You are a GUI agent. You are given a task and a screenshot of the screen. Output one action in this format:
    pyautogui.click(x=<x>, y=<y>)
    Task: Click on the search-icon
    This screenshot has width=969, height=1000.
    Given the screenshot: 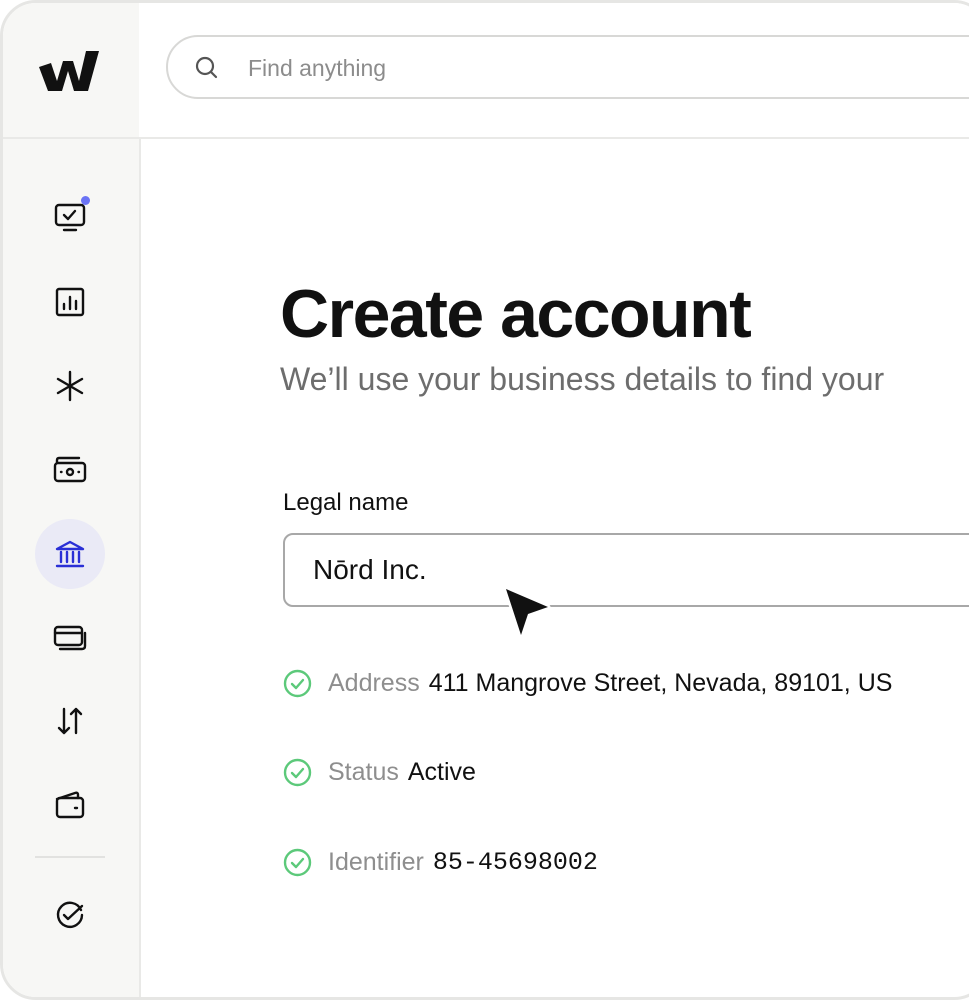 What is the action you would take?
    pyautogui.click(x=206, y=67)
    